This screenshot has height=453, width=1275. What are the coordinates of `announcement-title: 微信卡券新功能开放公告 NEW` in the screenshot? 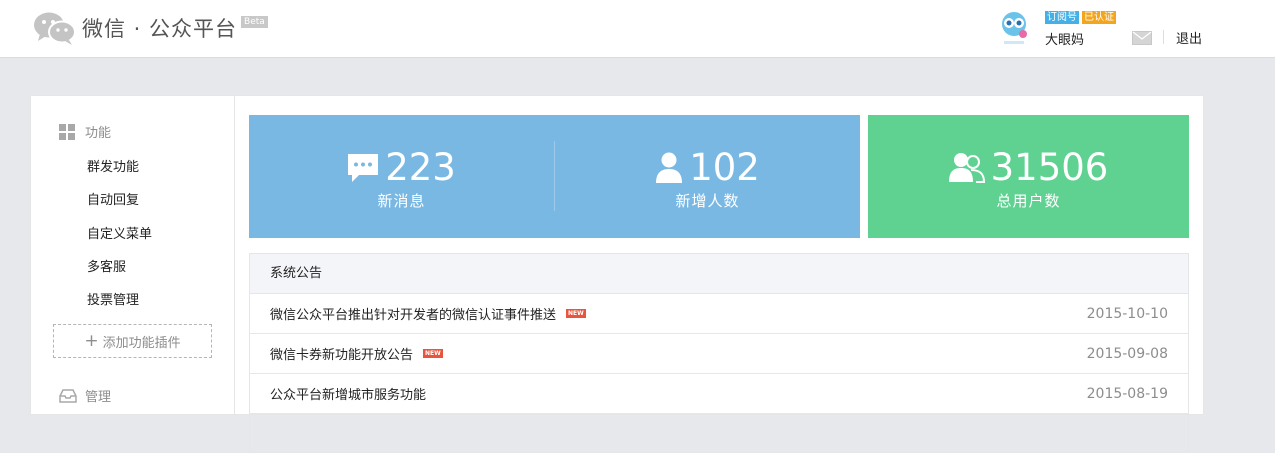 It's located at (356, 353).